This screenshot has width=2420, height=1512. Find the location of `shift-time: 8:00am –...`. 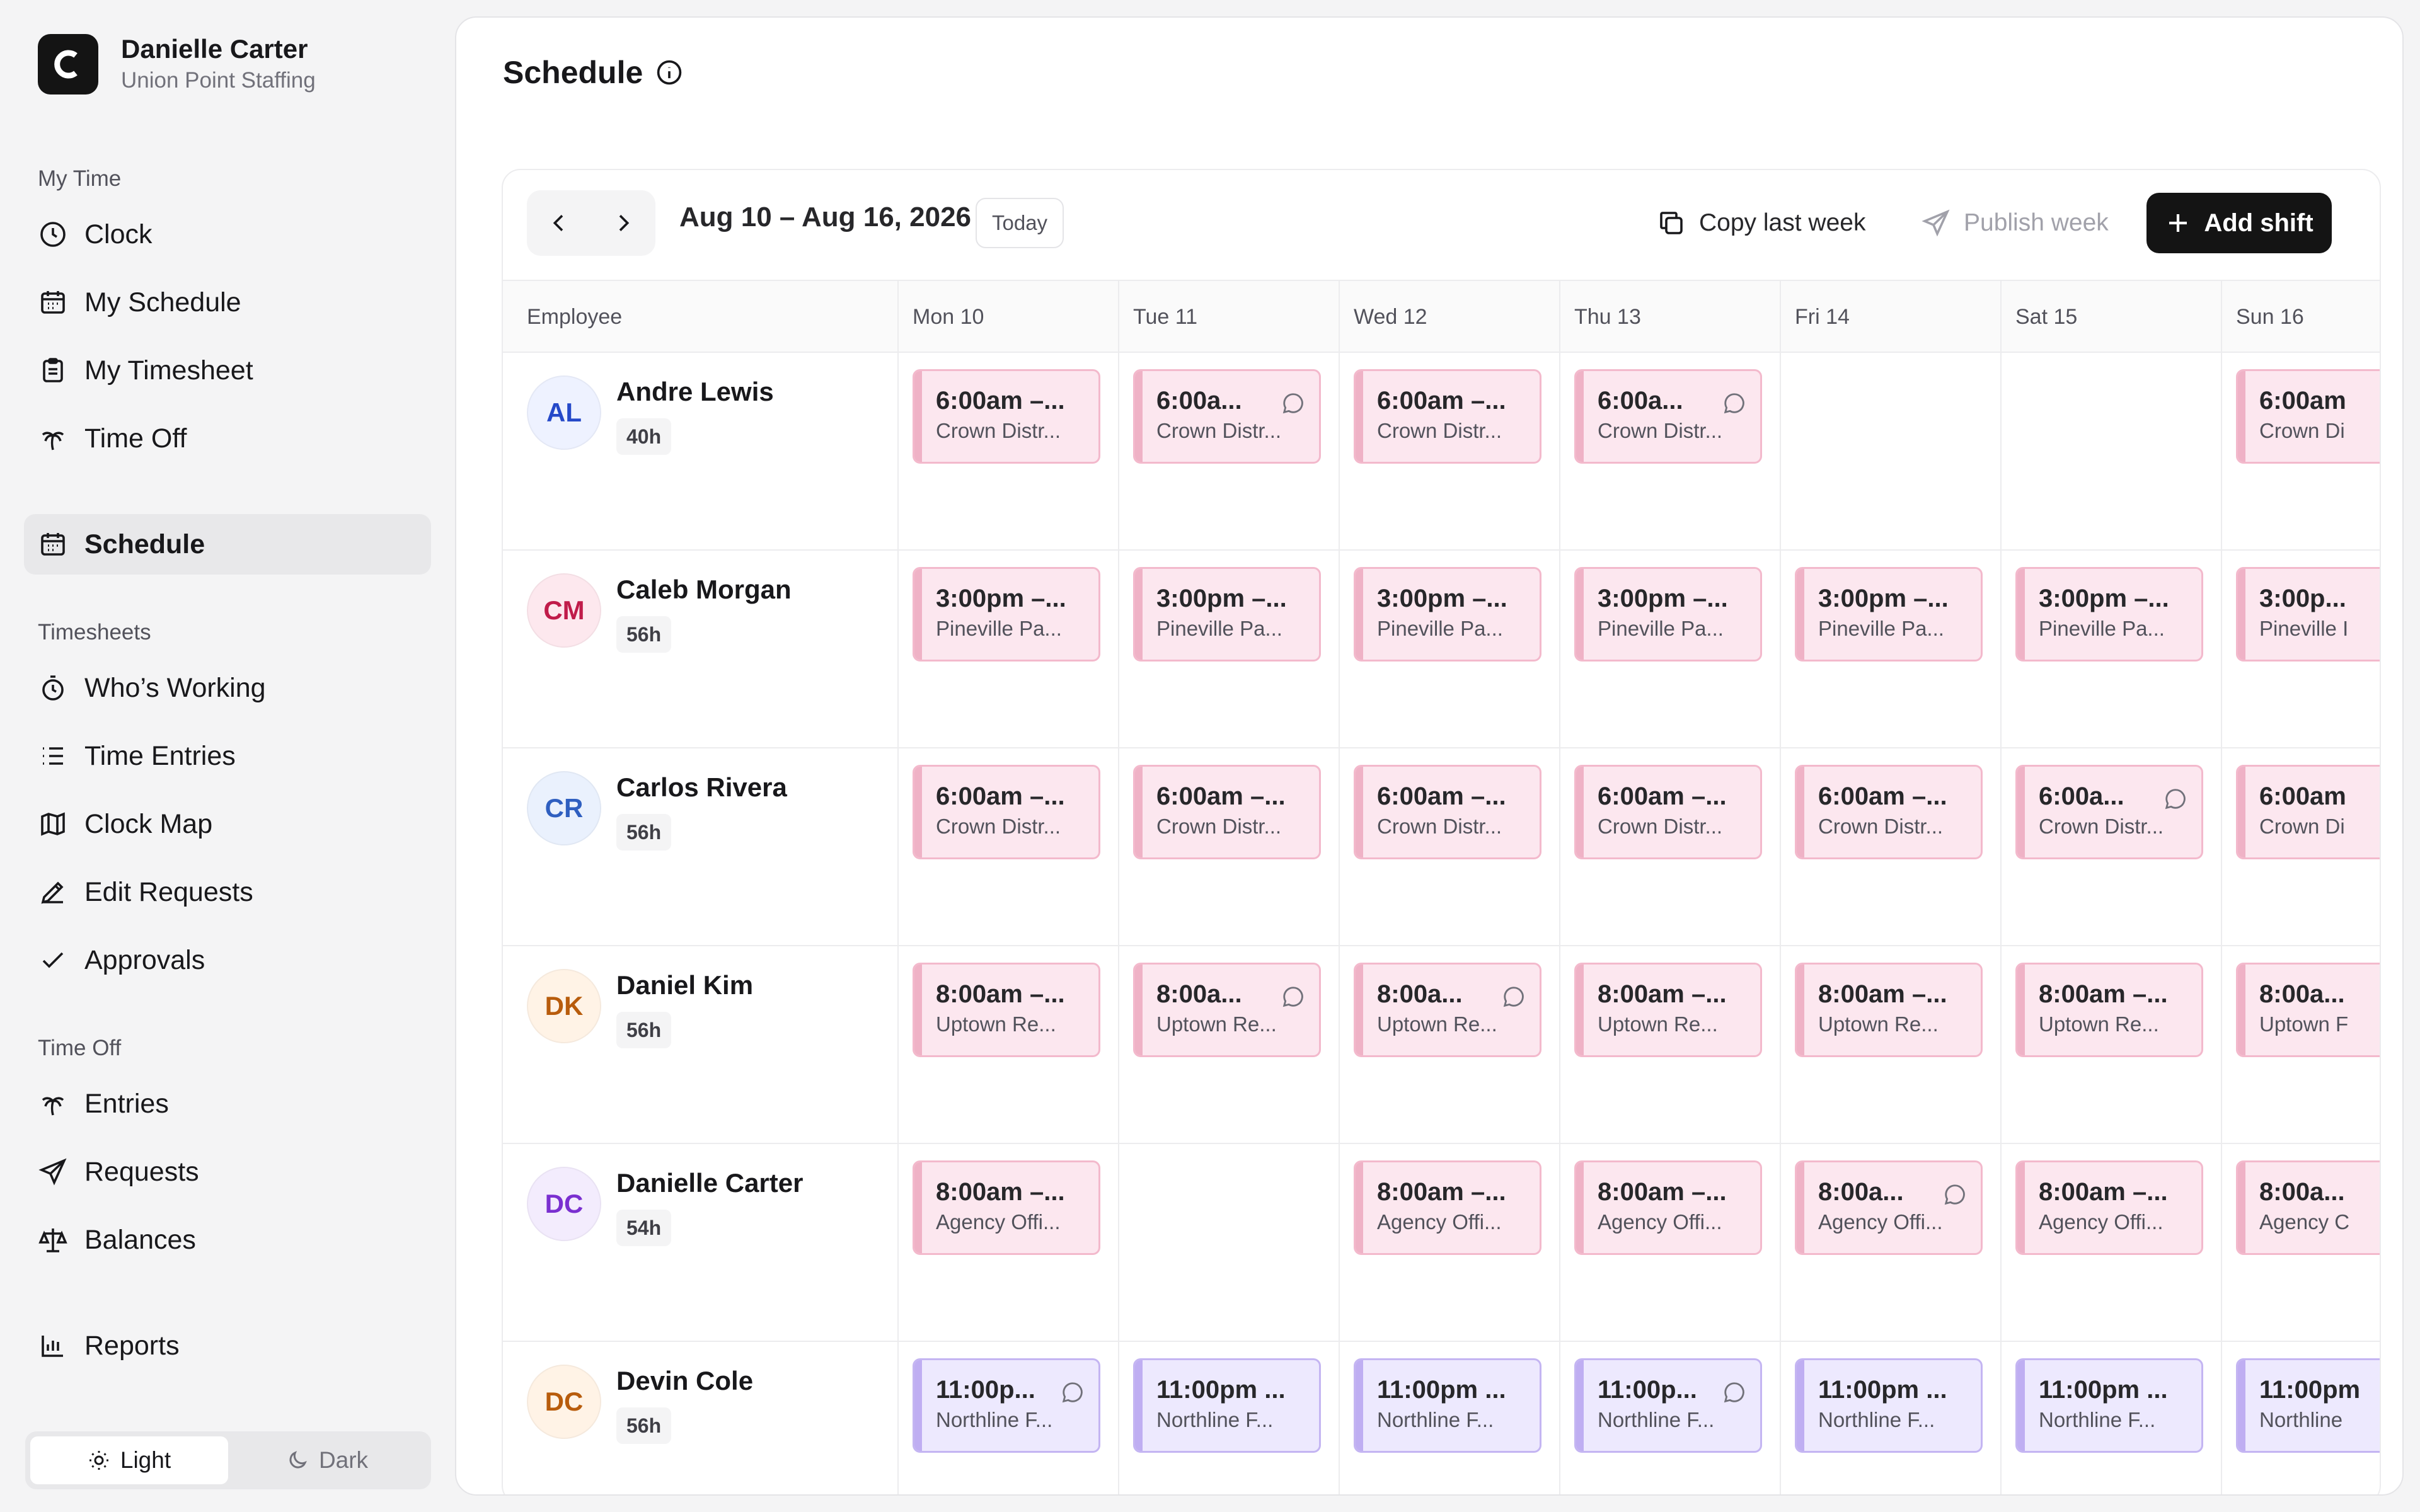

shift-time: 8:00am –... is located at coordinates (1442, 1192).